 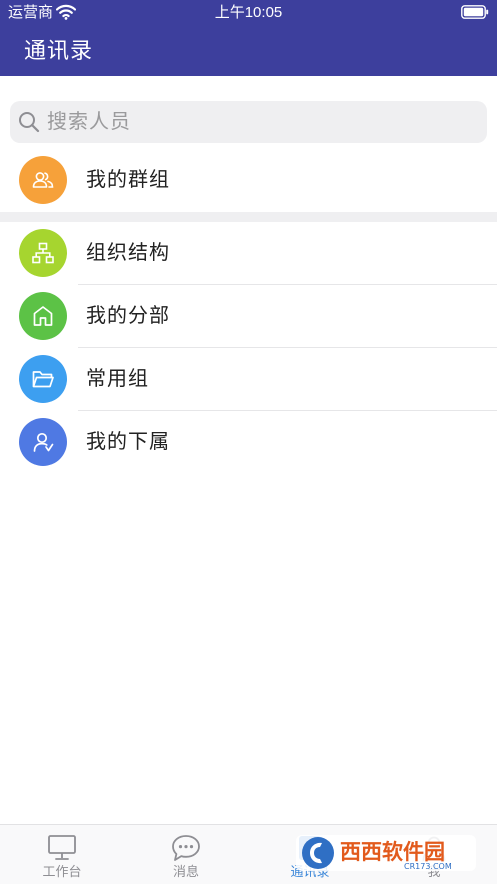 I want to click on status-time: 上午10:05, so click(x=248, y=12).